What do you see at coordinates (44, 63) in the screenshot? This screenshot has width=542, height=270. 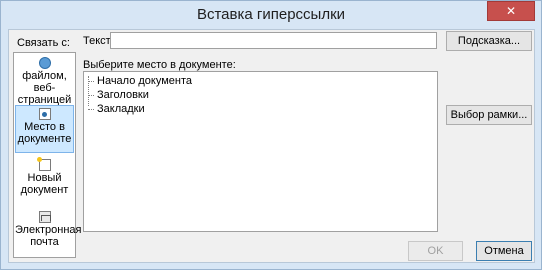 I see `web-page-icon` at bounding box center [44, 63].